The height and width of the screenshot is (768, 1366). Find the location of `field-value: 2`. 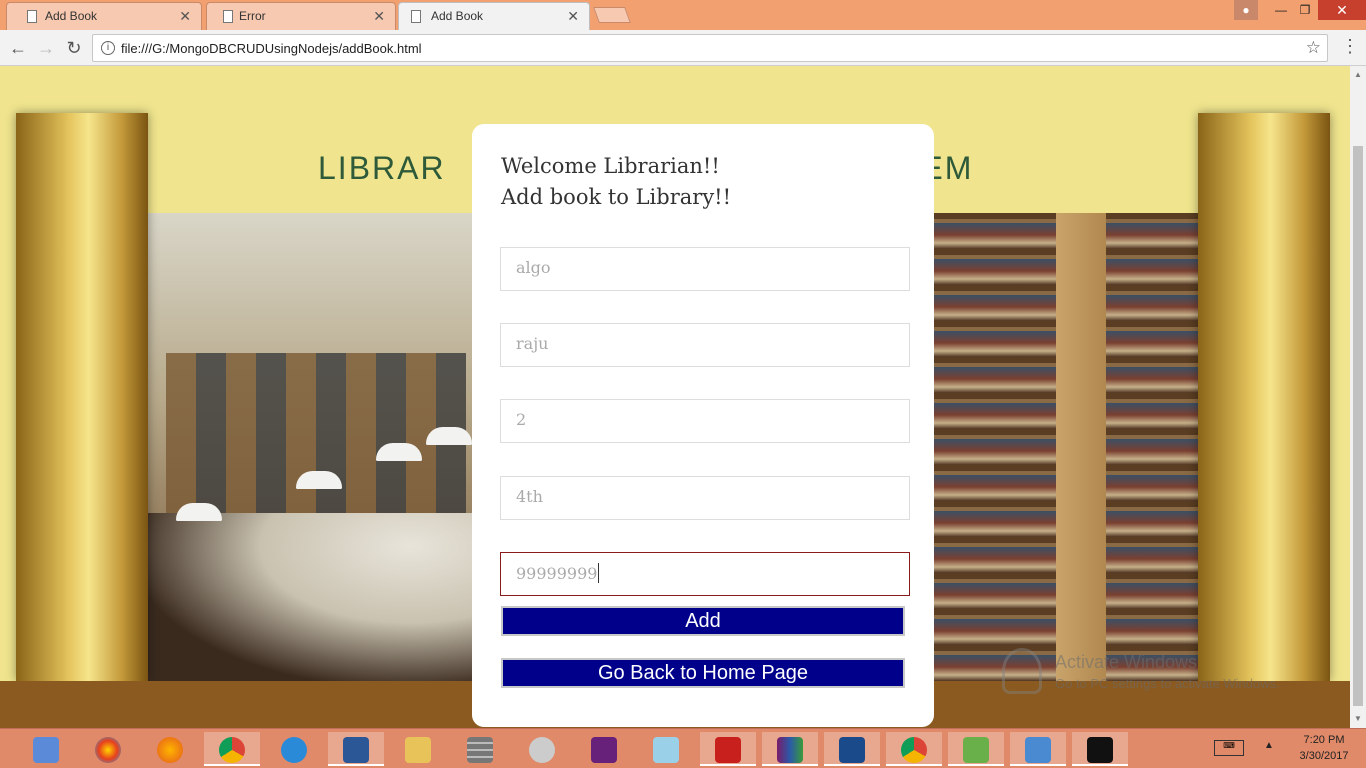

field-value: 2 is located at coordinates (521, 419).